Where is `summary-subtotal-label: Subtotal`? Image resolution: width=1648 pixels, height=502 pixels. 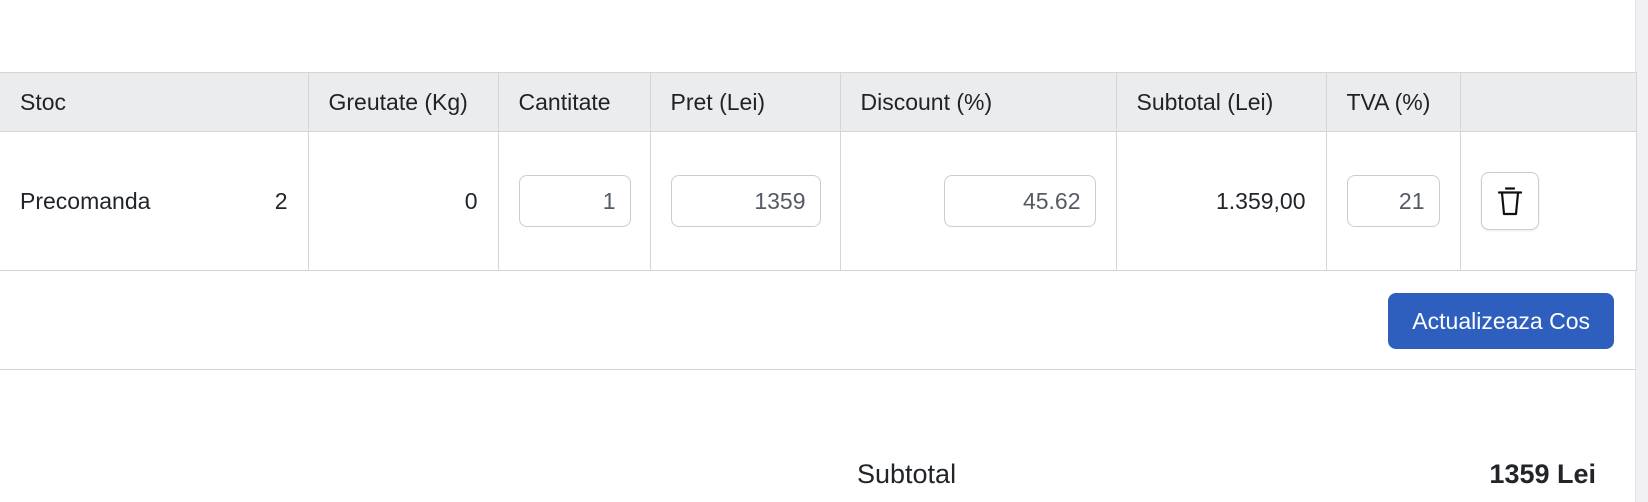
summary-subtotal-label: Subtotal is located at coordinates (907, 474).